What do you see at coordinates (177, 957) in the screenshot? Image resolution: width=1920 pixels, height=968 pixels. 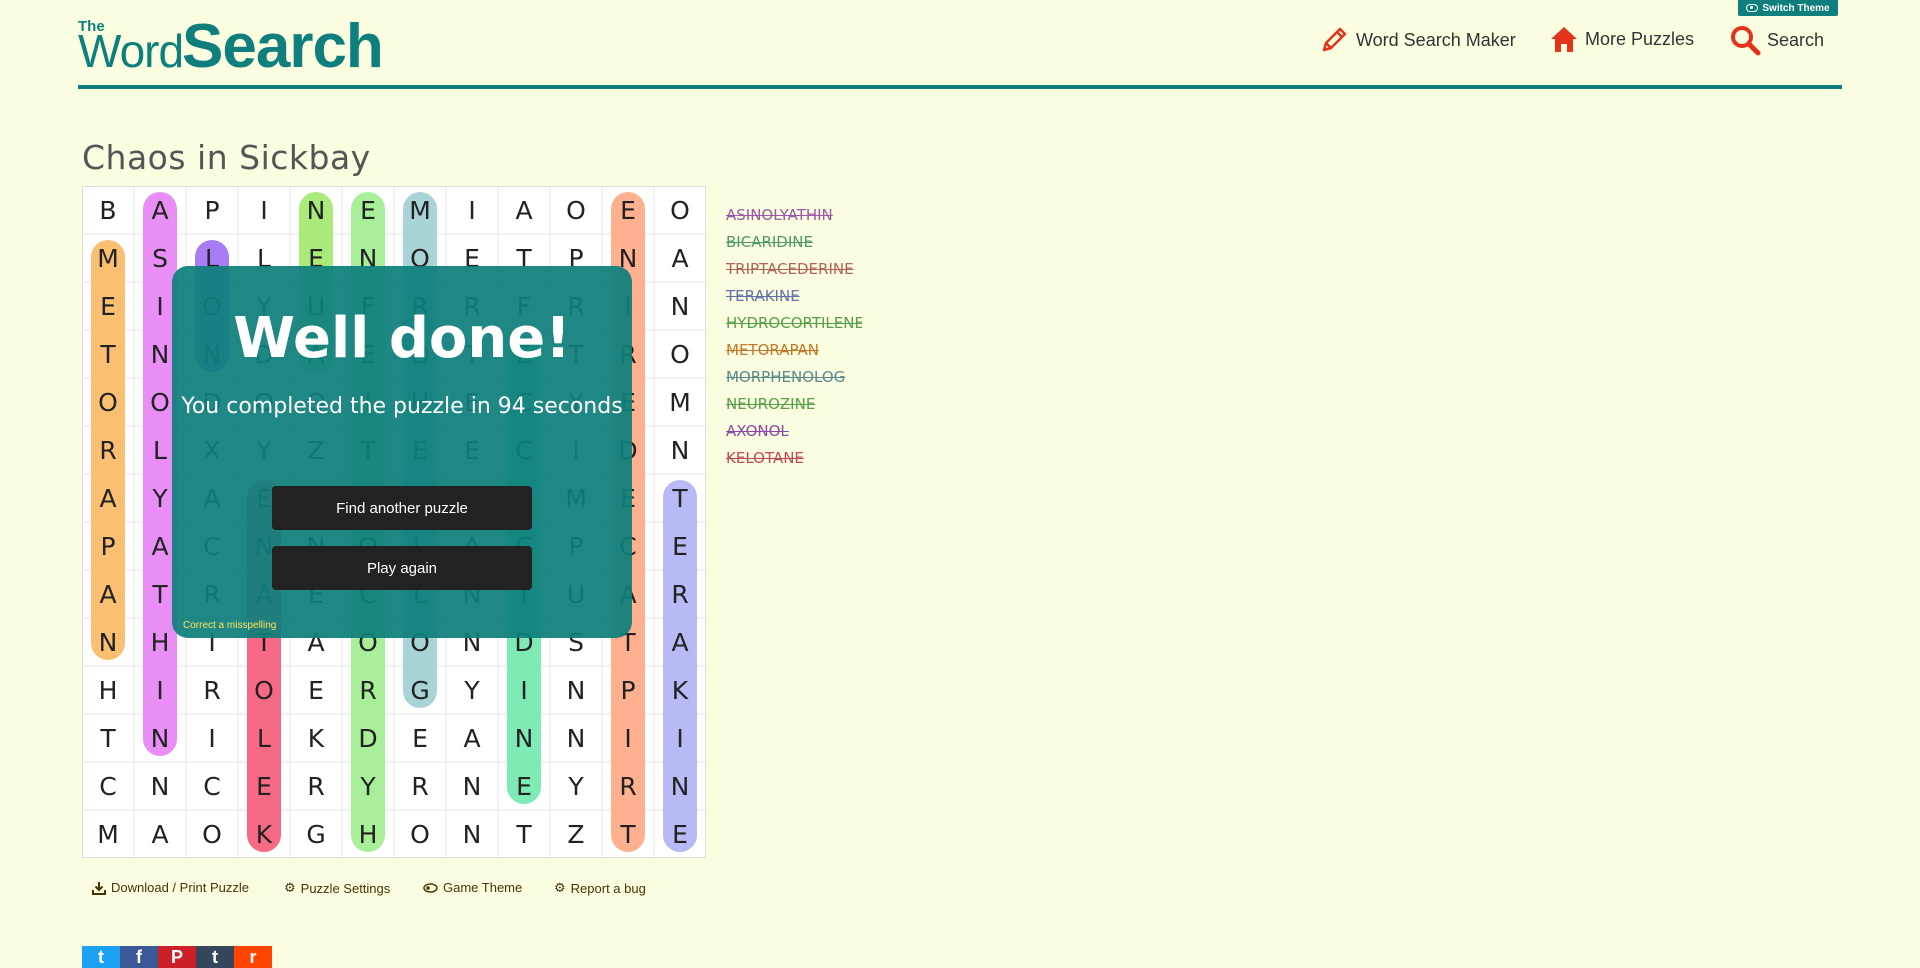 I see `pinterest-icon: P` at bounding box center [177, 957].